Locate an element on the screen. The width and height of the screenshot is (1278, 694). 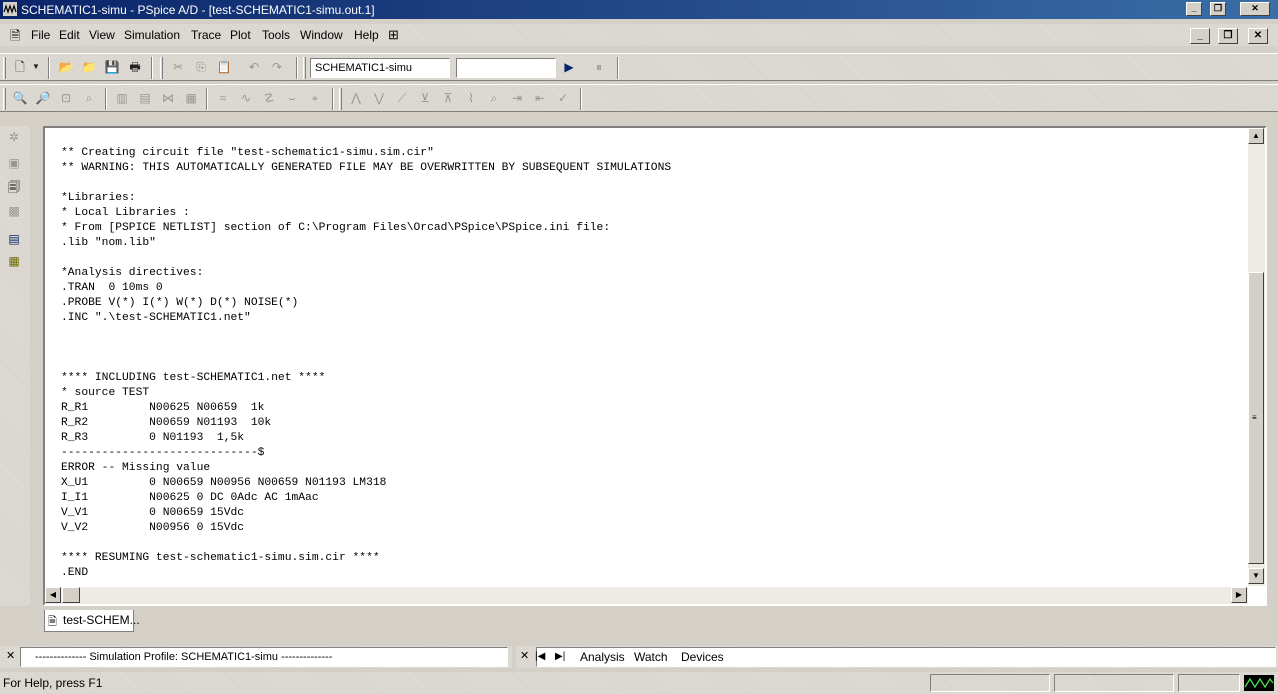
mdi-close-button: ✕ is located at coordinates (1258, 36).